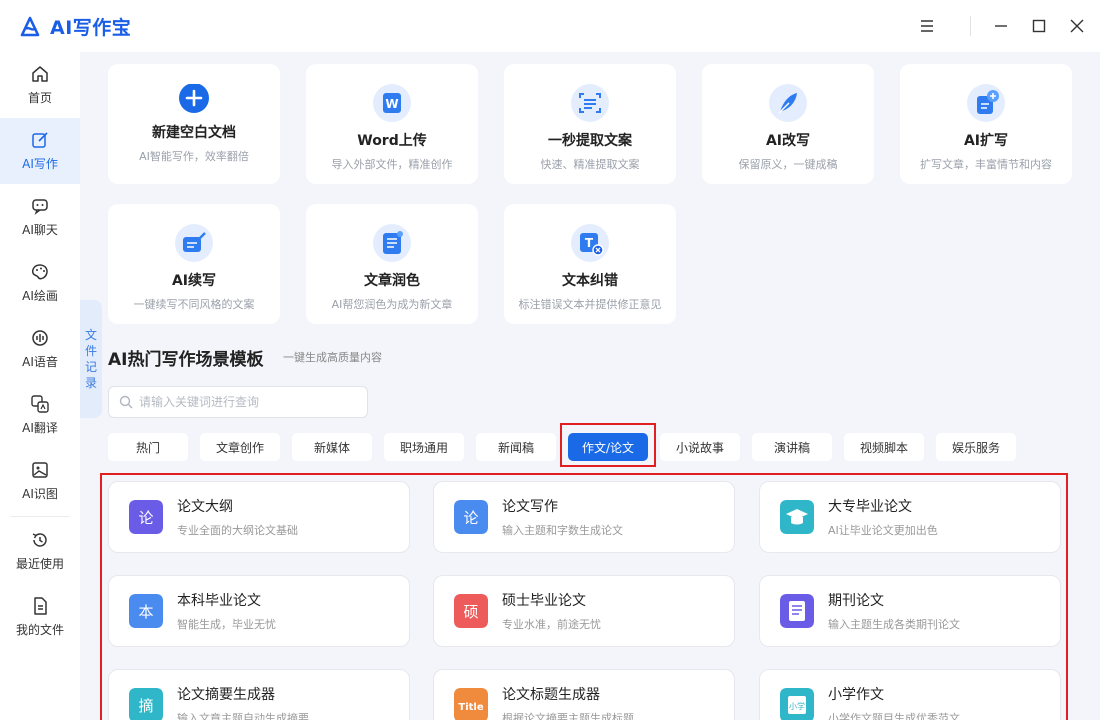 Image resolution: width=1100 pixels, height=720 pixels. I want to click on file-records-tab: 文 件 记 录, so click(91, 359).